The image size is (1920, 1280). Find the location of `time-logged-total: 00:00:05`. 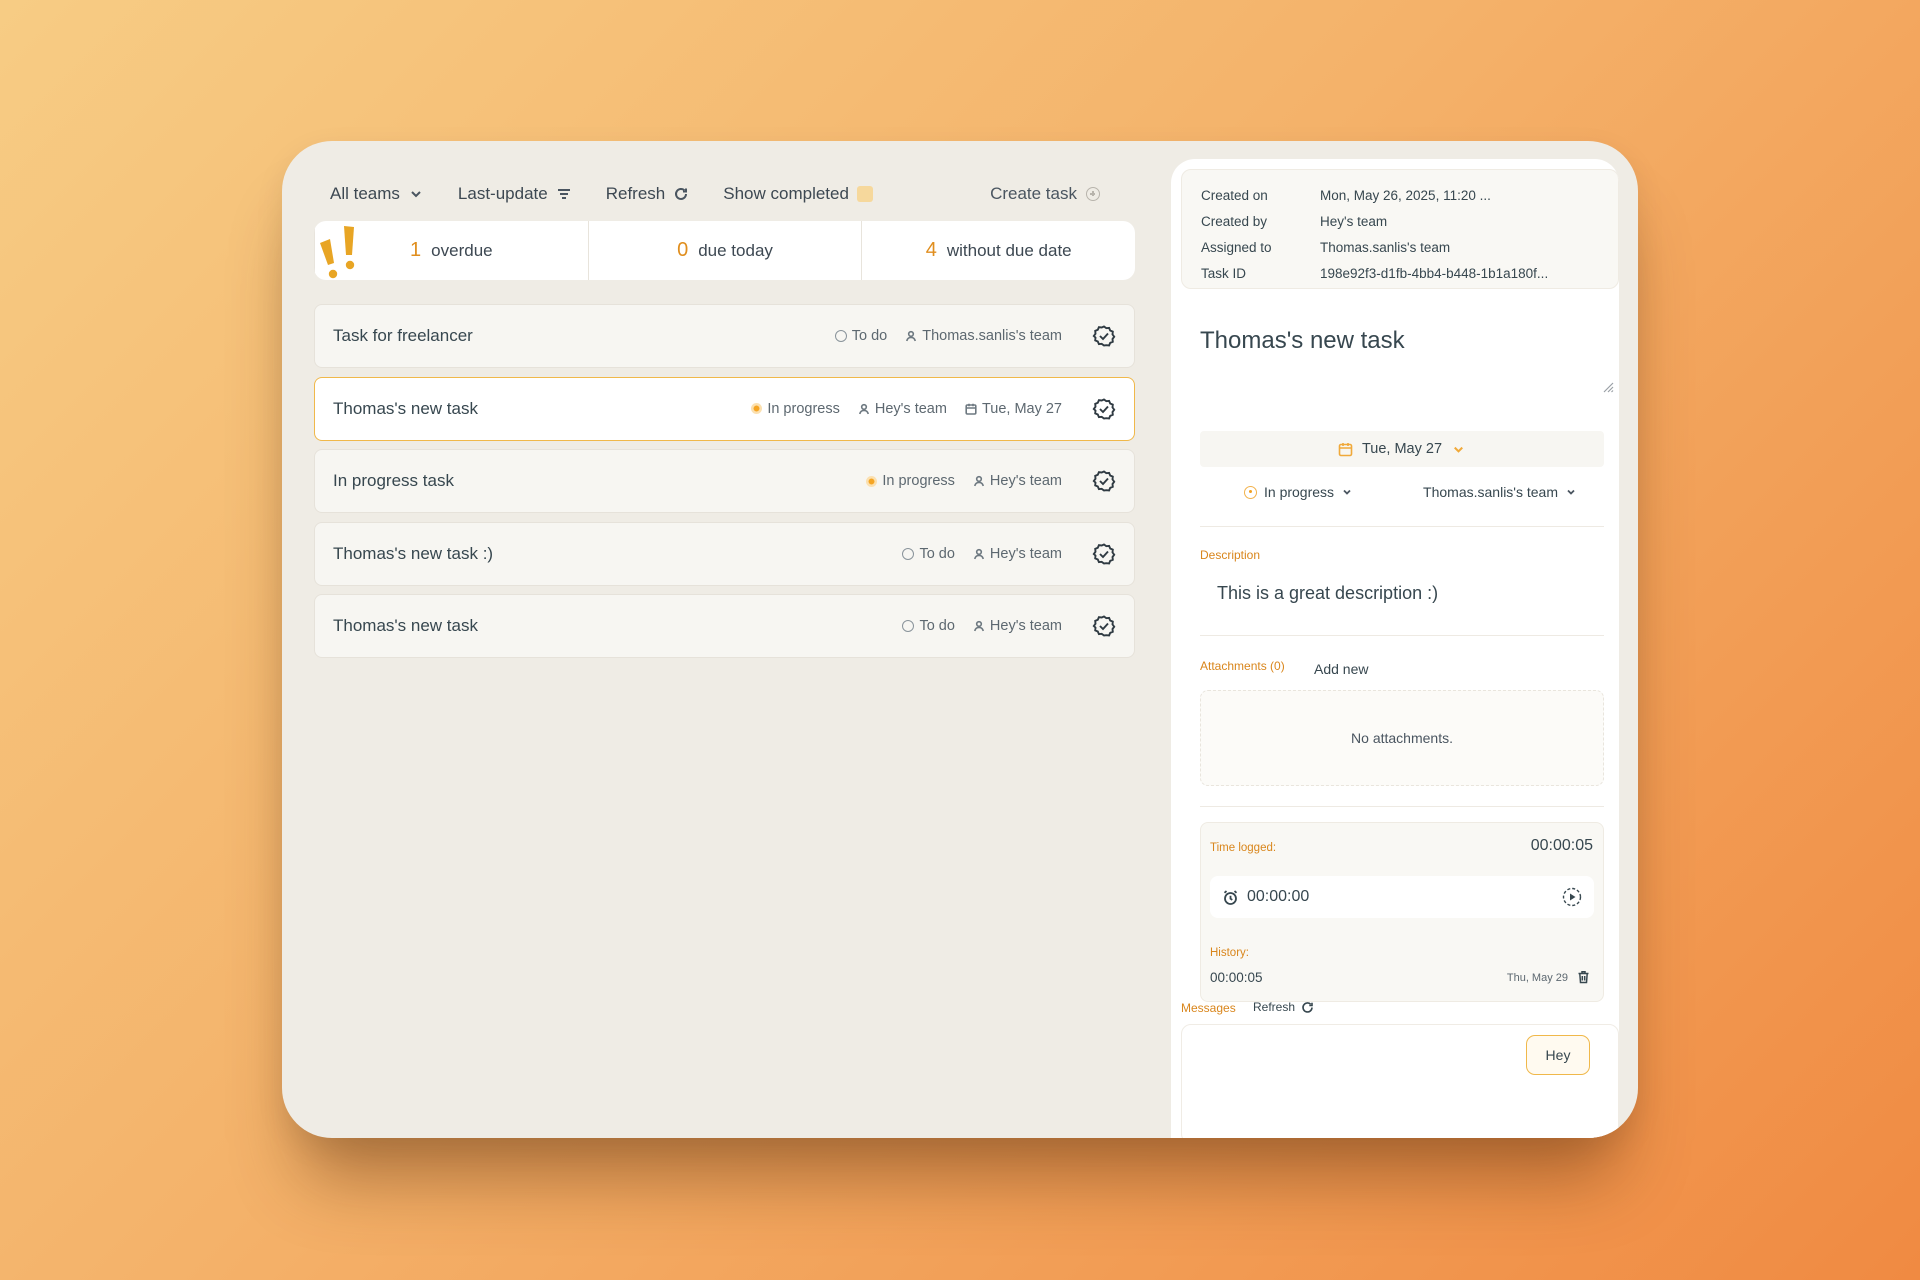

time-logged-total: 00:00:05 is located at coordinates (1561, 845).